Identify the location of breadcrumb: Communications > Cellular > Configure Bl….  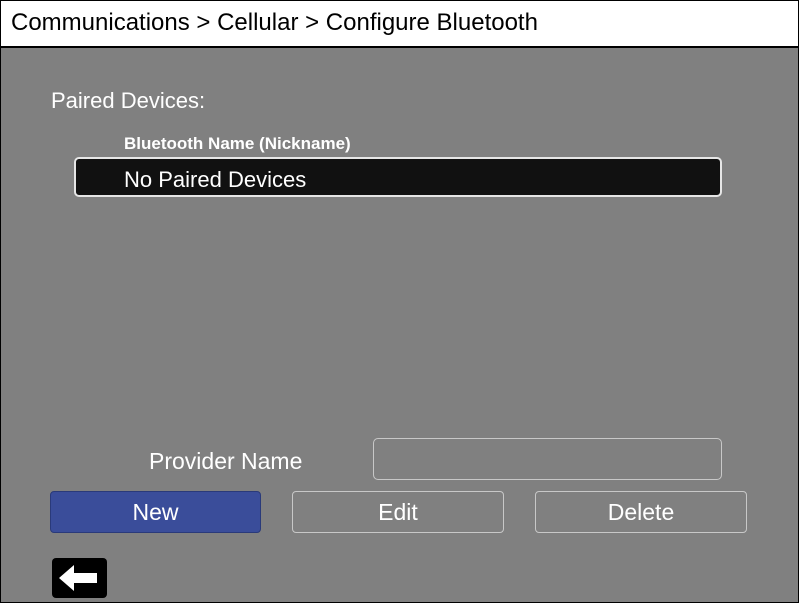
(274, 22).